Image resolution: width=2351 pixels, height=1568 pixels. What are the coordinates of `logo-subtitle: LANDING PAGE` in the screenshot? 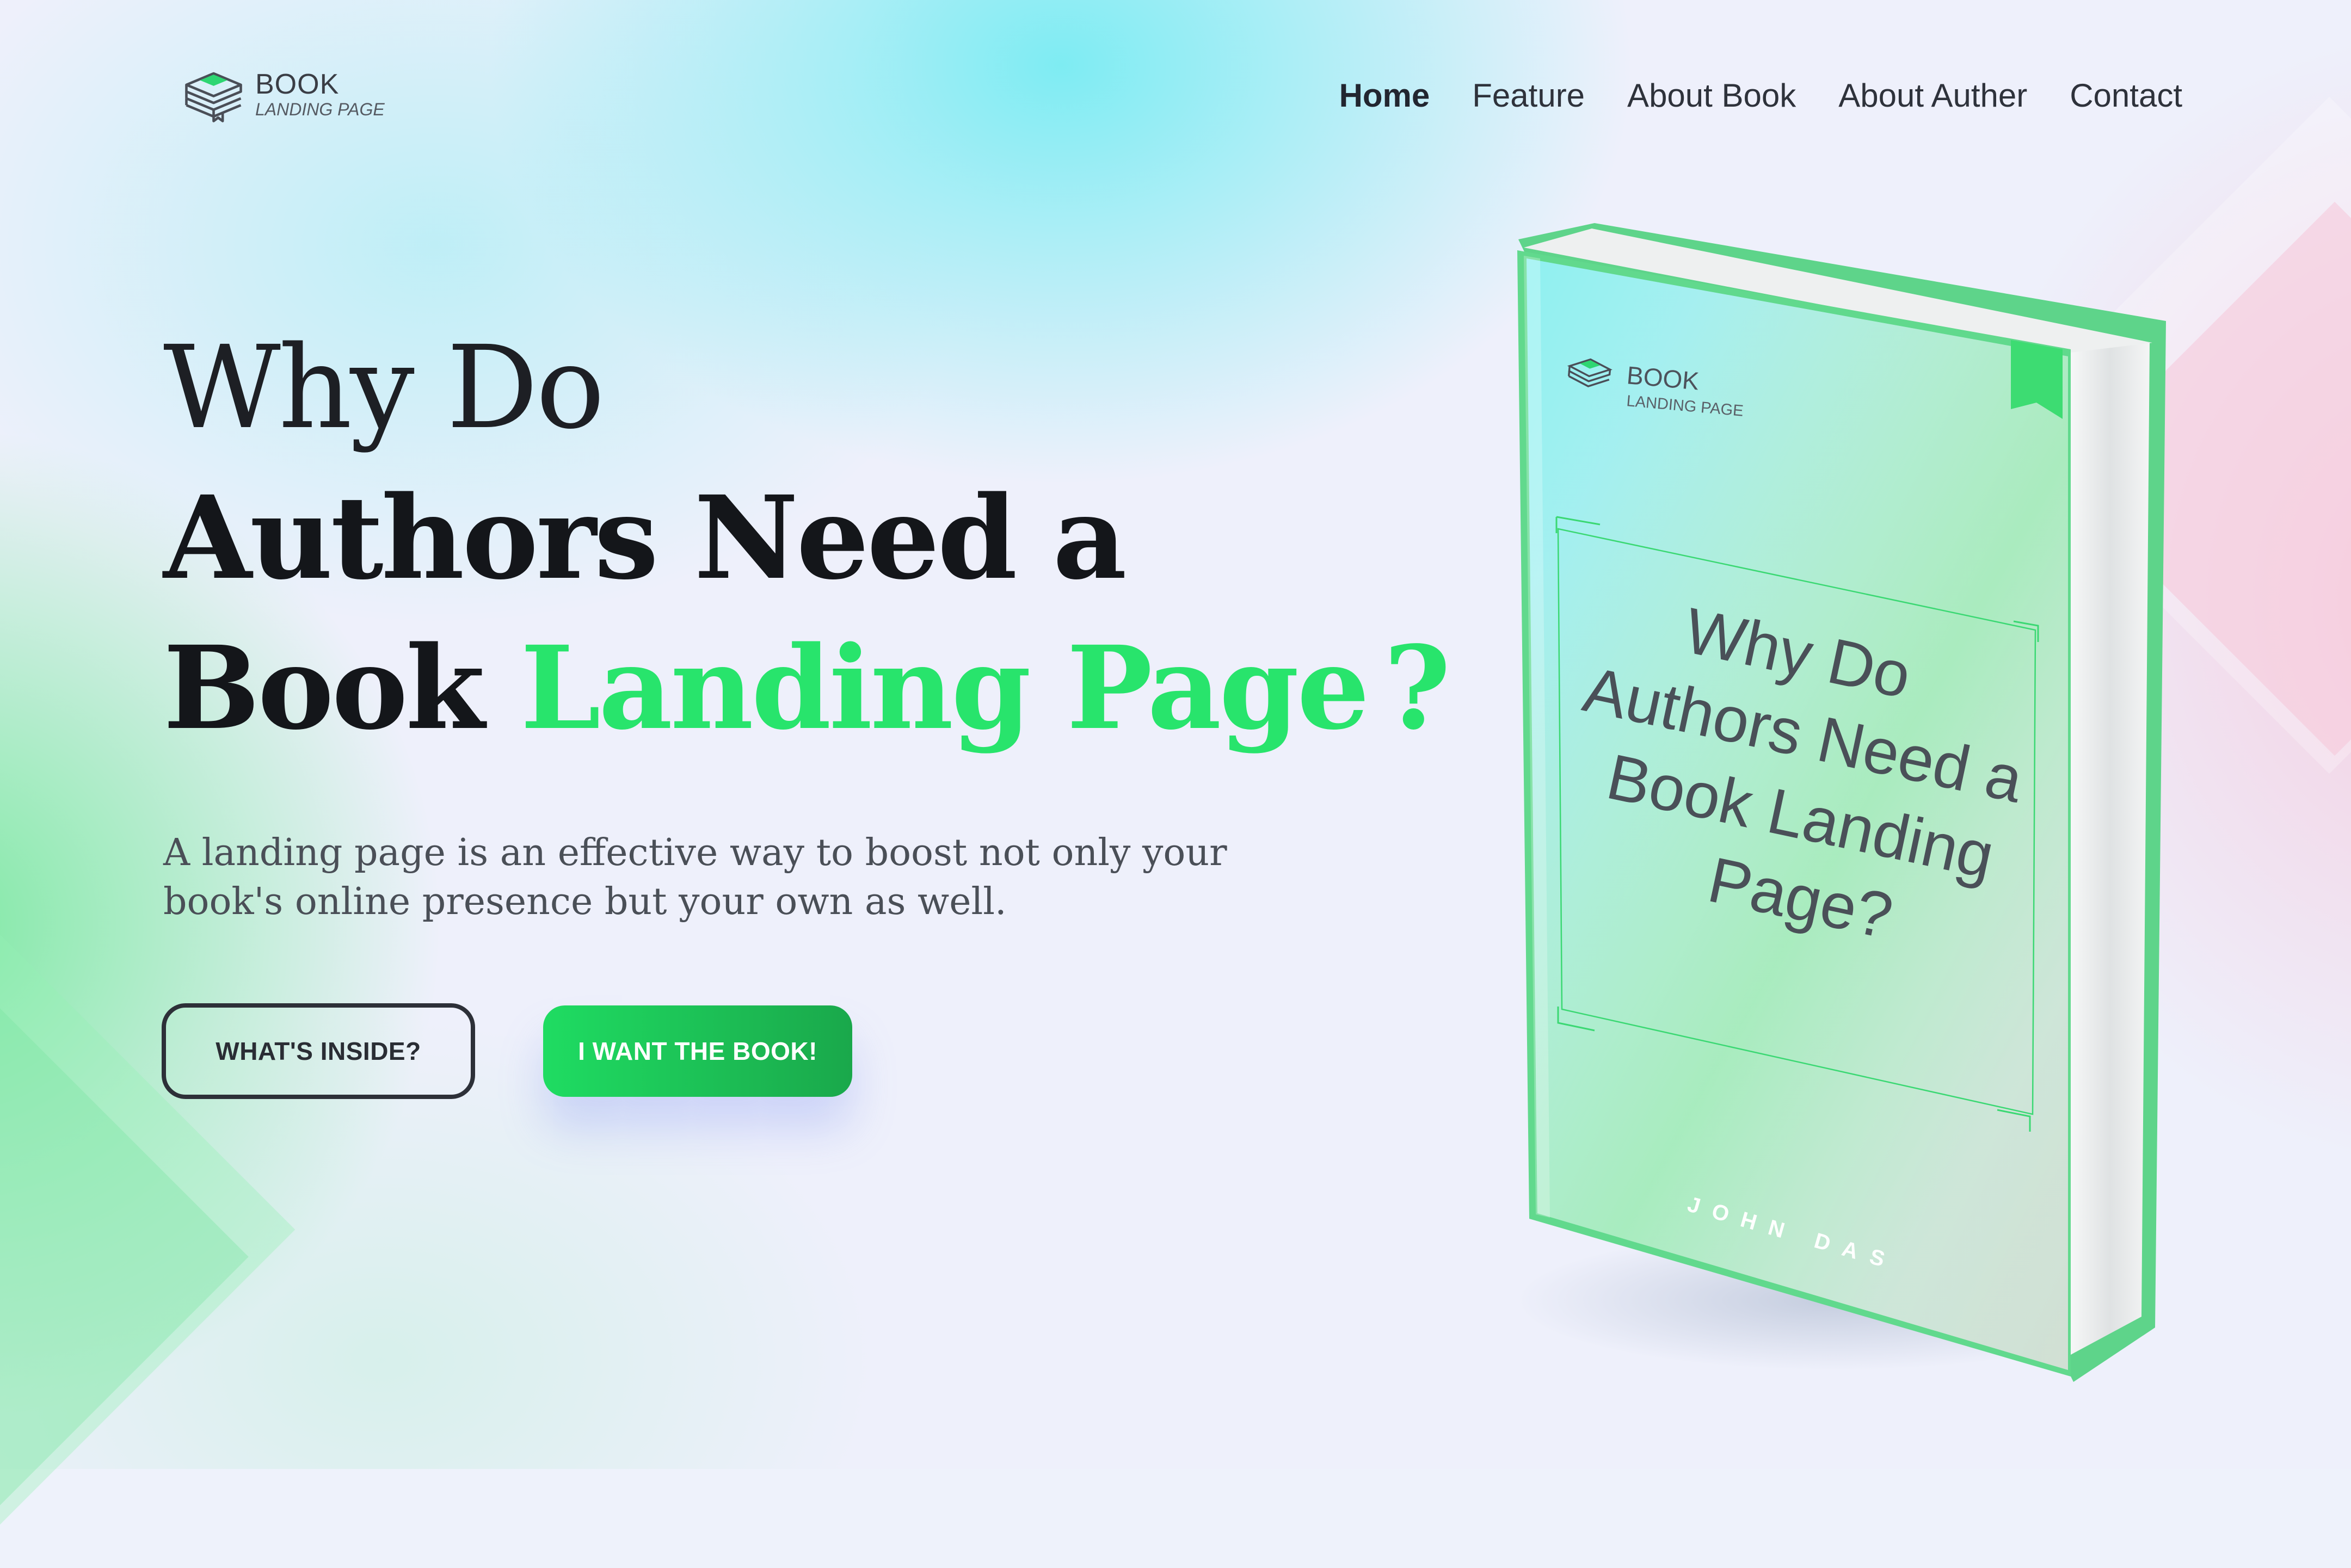 It's located at (320, 109).